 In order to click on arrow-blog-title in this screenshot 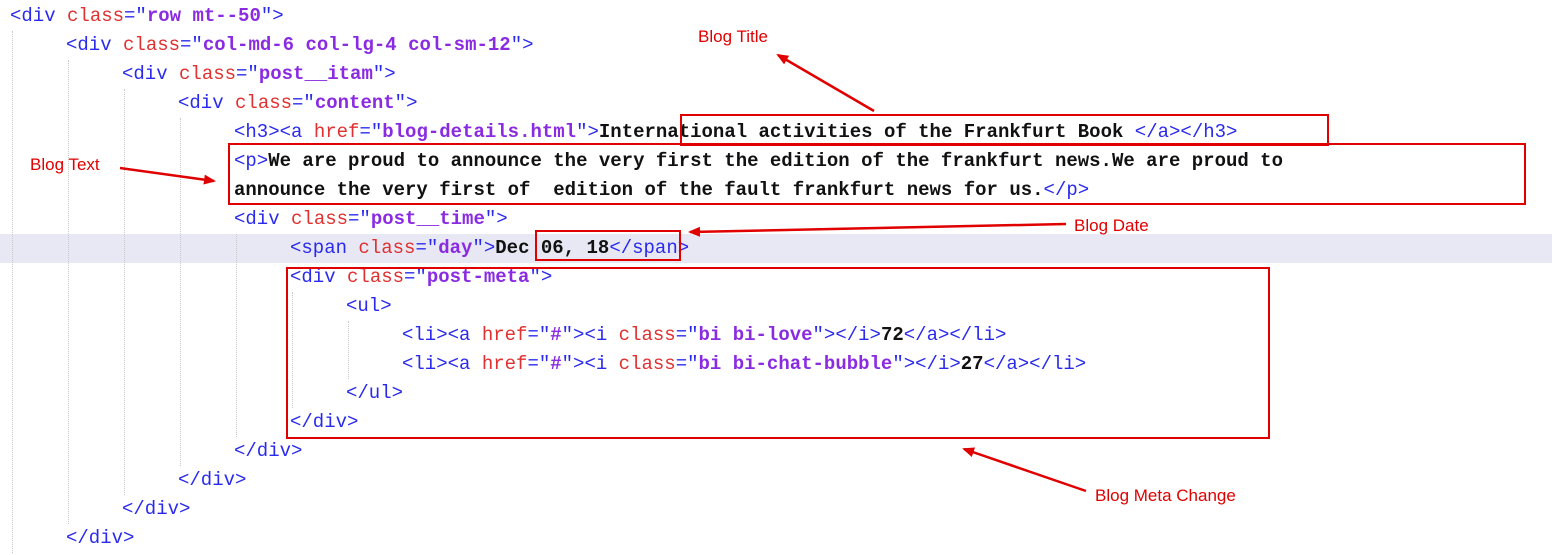, I will do `click(825, 83)`.